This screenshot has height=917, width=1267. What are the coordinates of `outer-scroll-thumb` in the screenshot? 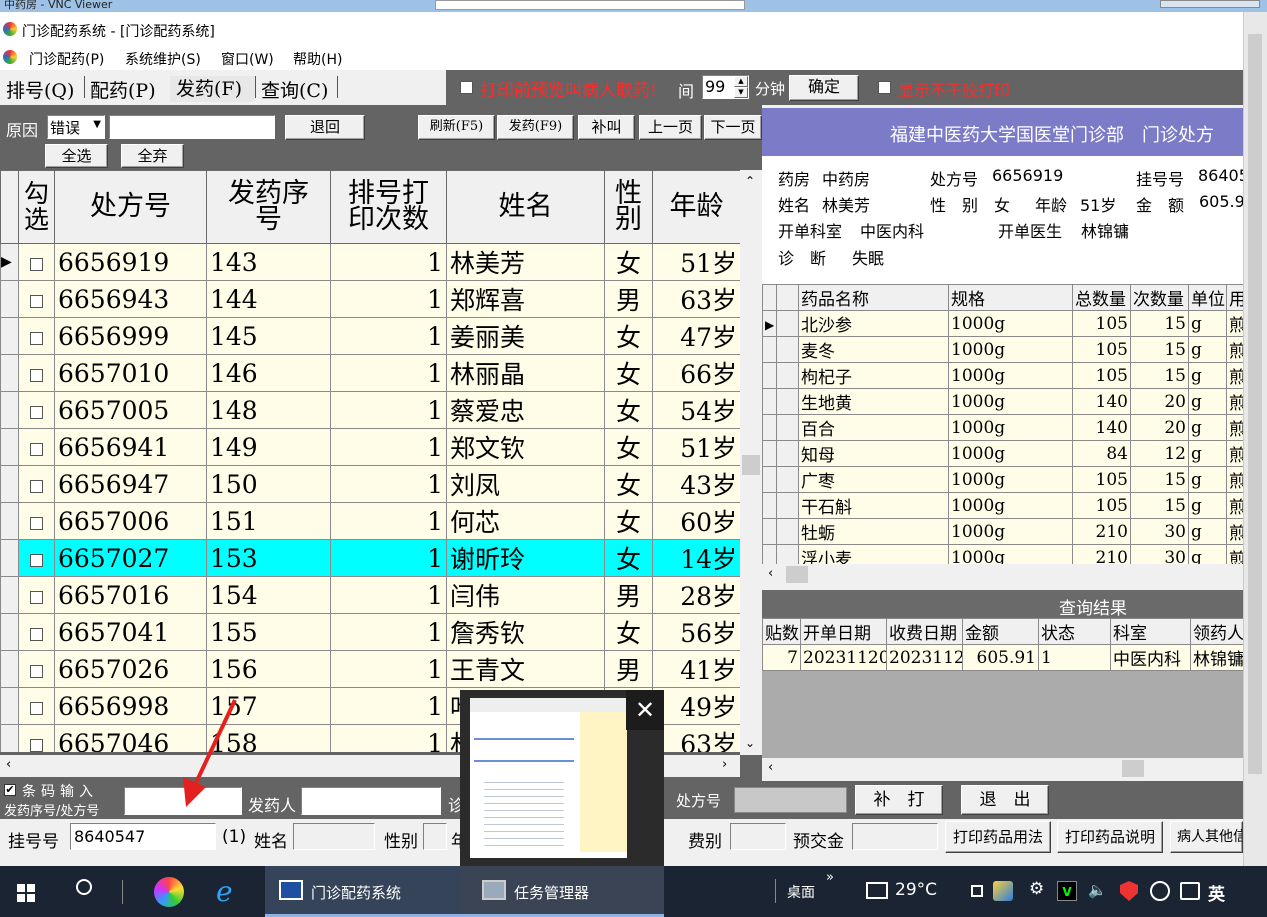 It's located at (1255, 404).